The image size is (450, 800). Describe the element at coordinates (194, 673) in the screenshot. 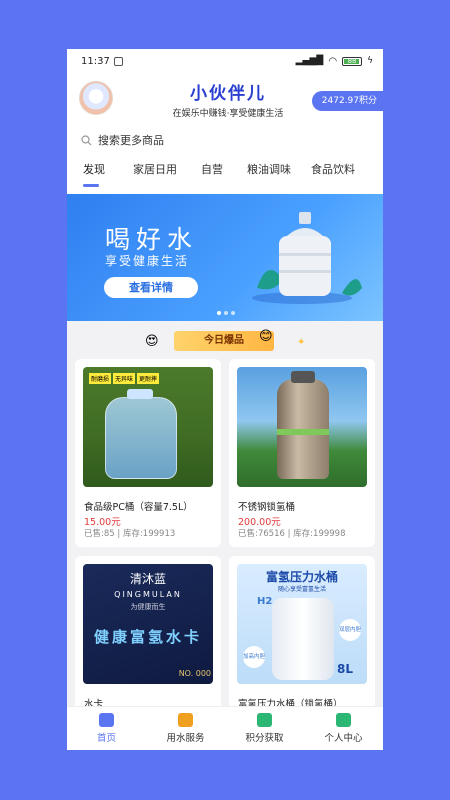

I see `card-number: NO. 000` at that location.